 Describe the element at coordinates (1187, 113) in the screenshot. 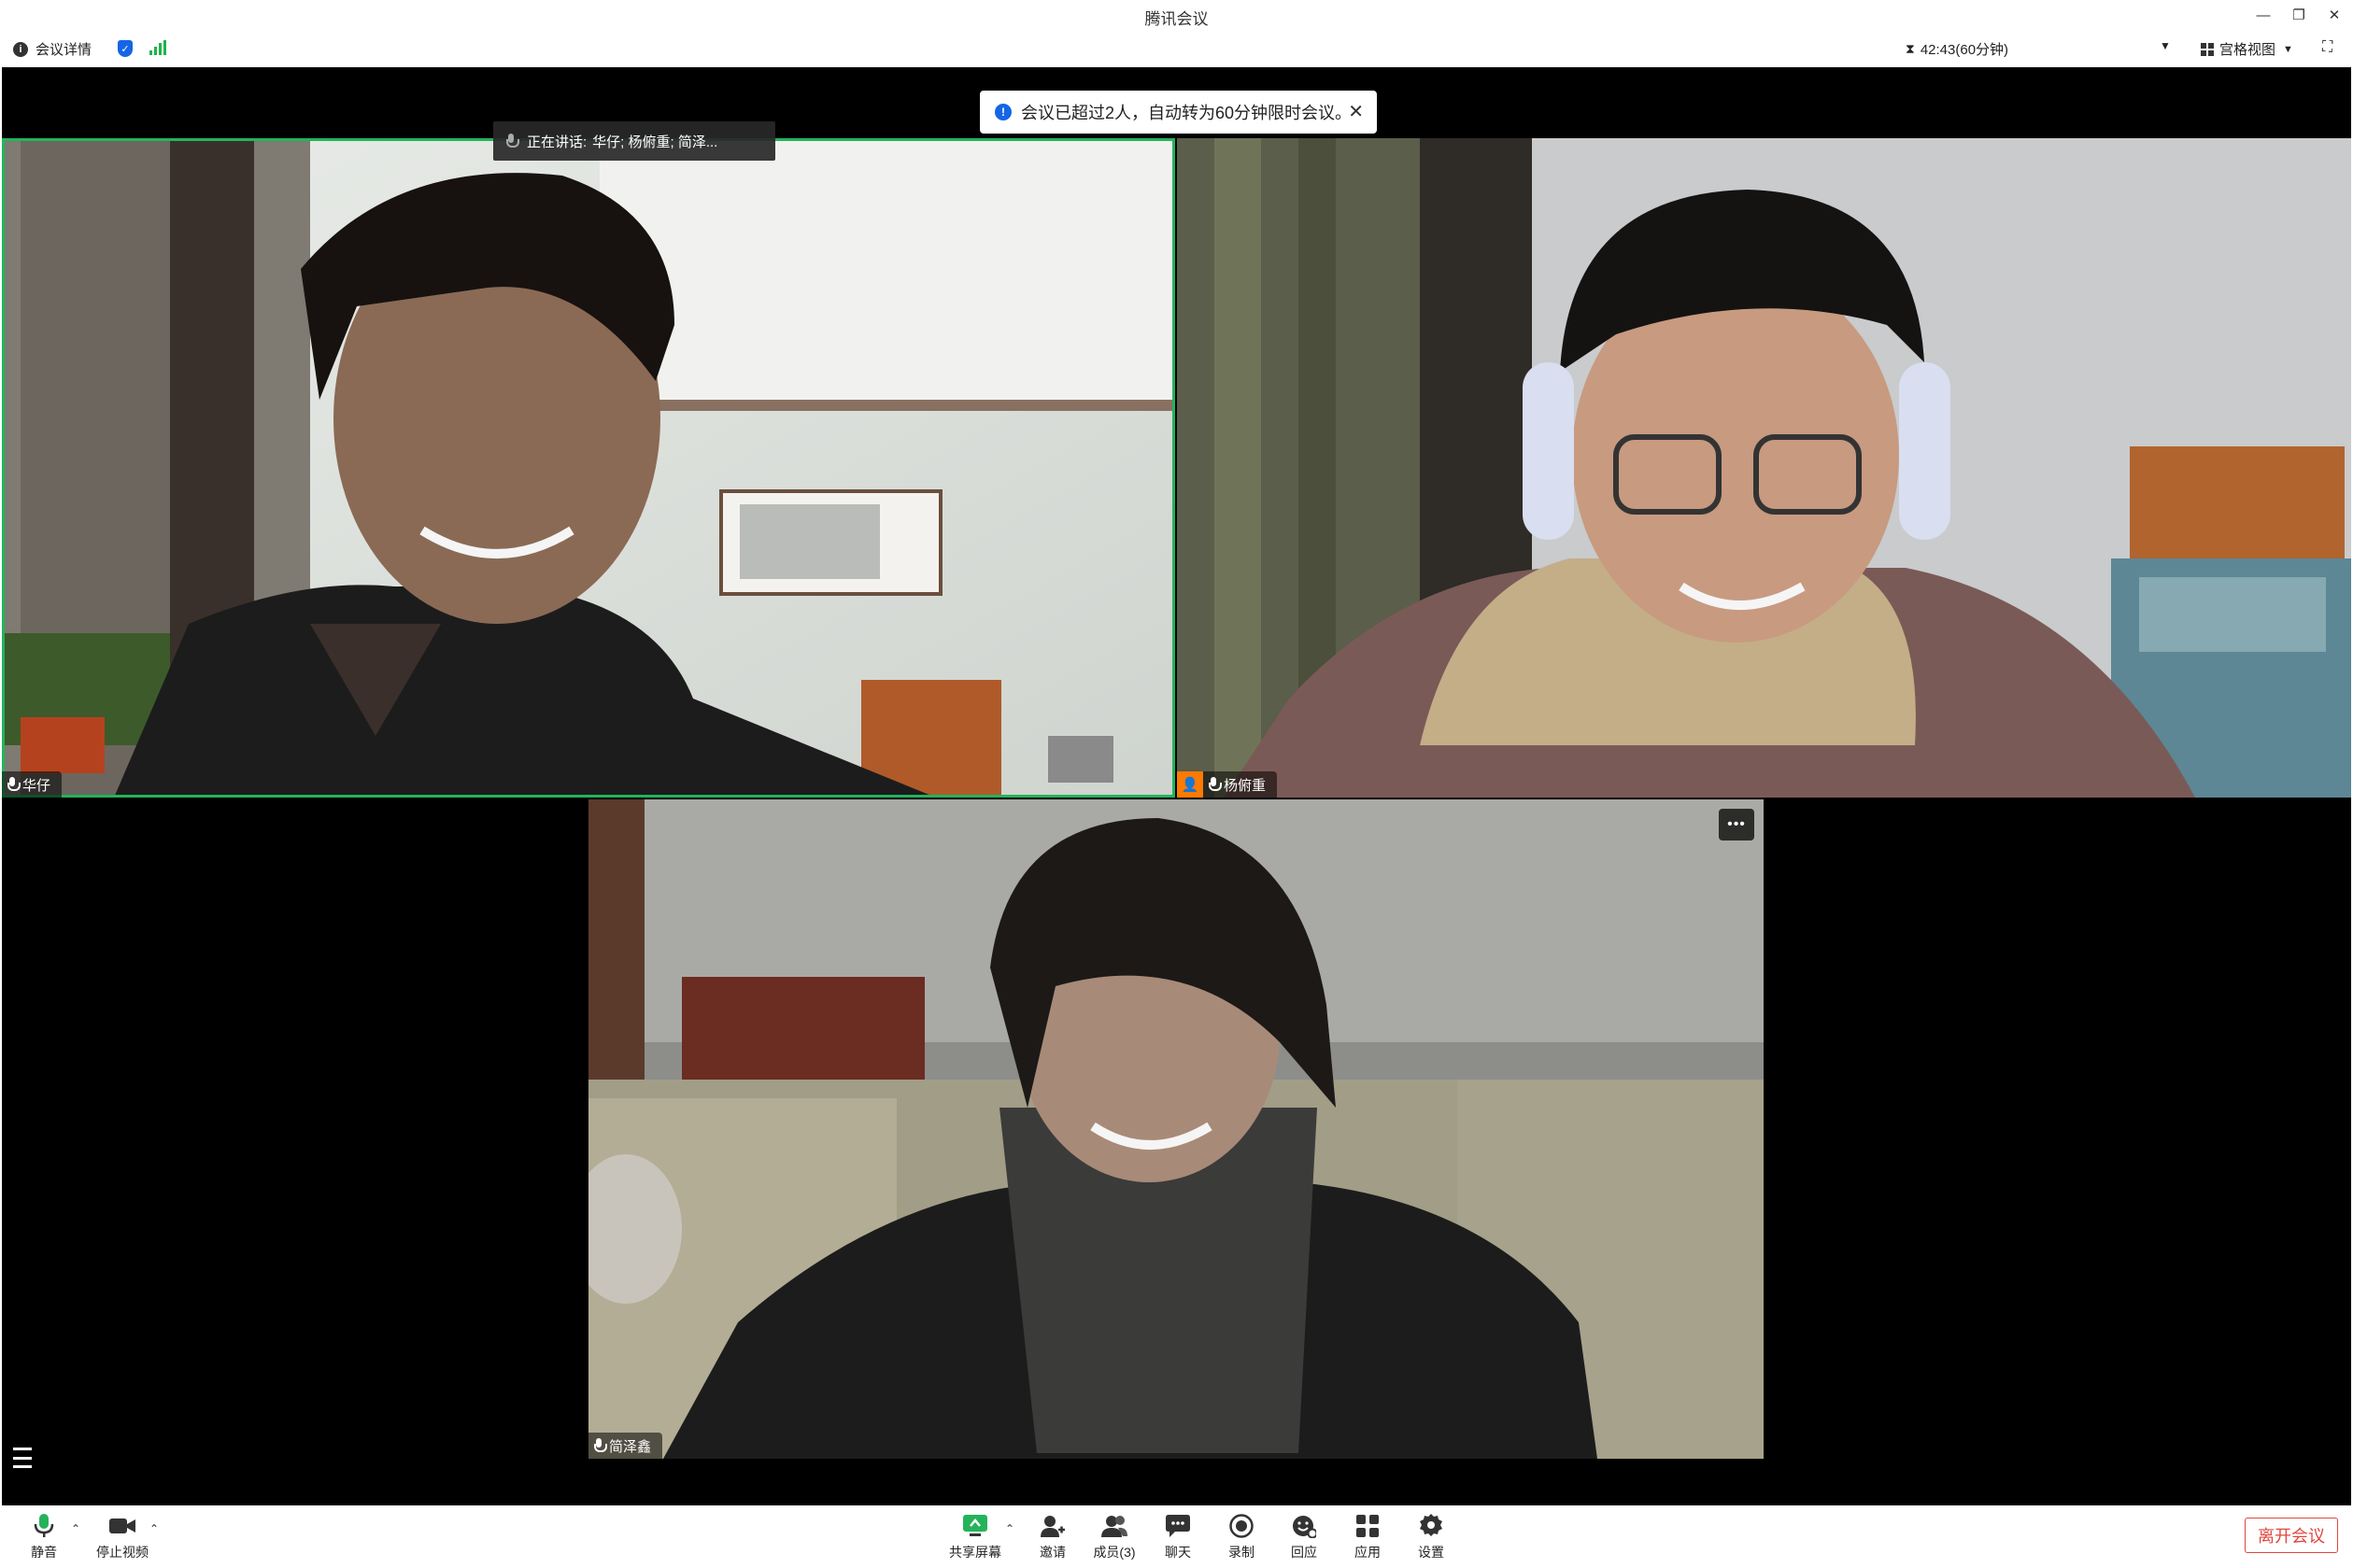

I see `notice-text: 会议已超过2人，自动转为60分钟限时会议。` at that location.